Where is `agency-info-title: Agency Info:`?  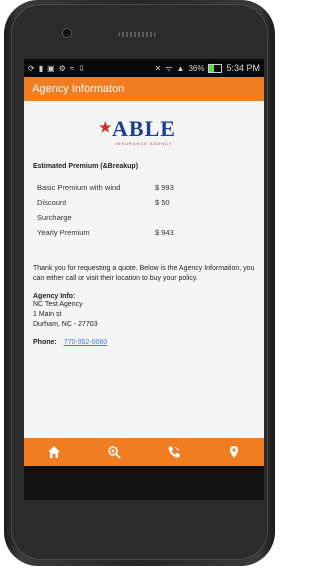
agency-info-title: Agency Info: is located at coordinates (54, 296).